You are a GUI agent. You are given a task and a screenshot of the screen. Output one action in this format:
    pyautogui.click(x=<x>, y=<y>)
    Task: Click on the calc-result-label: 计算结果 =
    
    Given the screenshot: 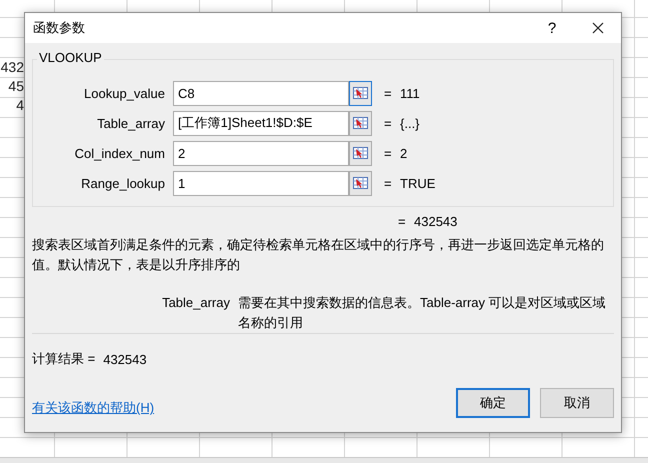 What is the action you would take?
    pyautogui.click(x=64, y=359)
    